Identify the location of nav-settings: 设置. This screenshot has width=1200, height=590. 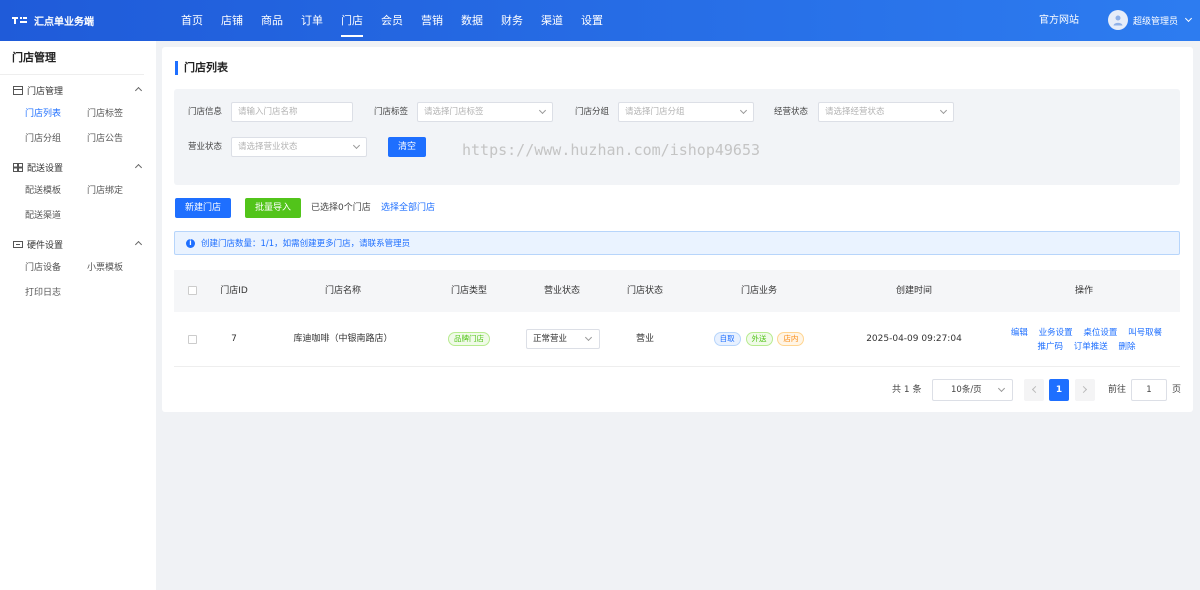
(592, 20).